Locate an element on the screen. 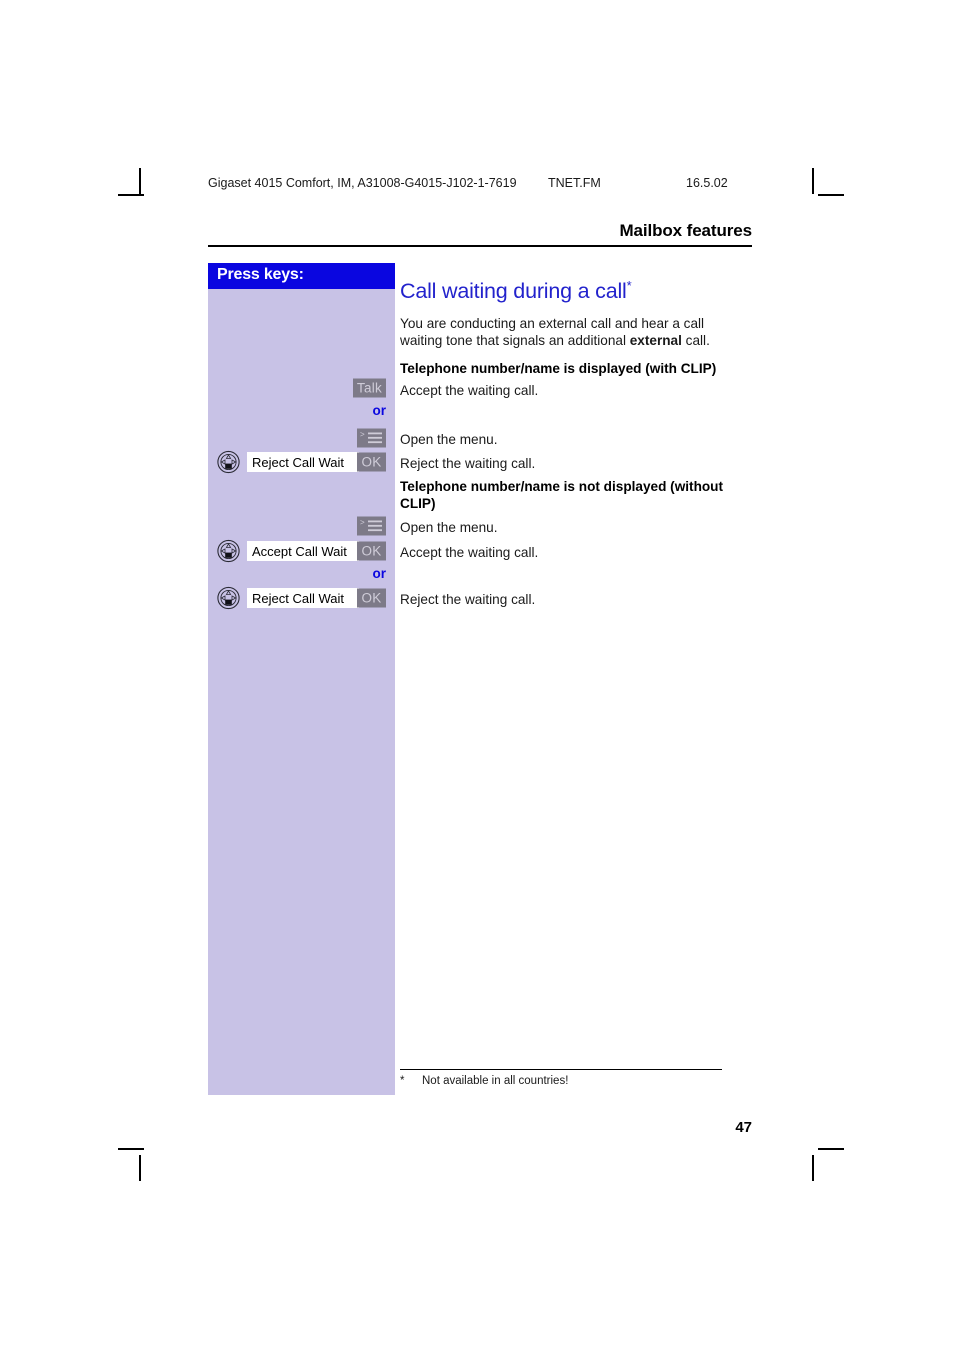 This screenshot has width=954, height=1351. instruction-accept-call-2: Accept the waiting call. is located at coordinates (469, 552).